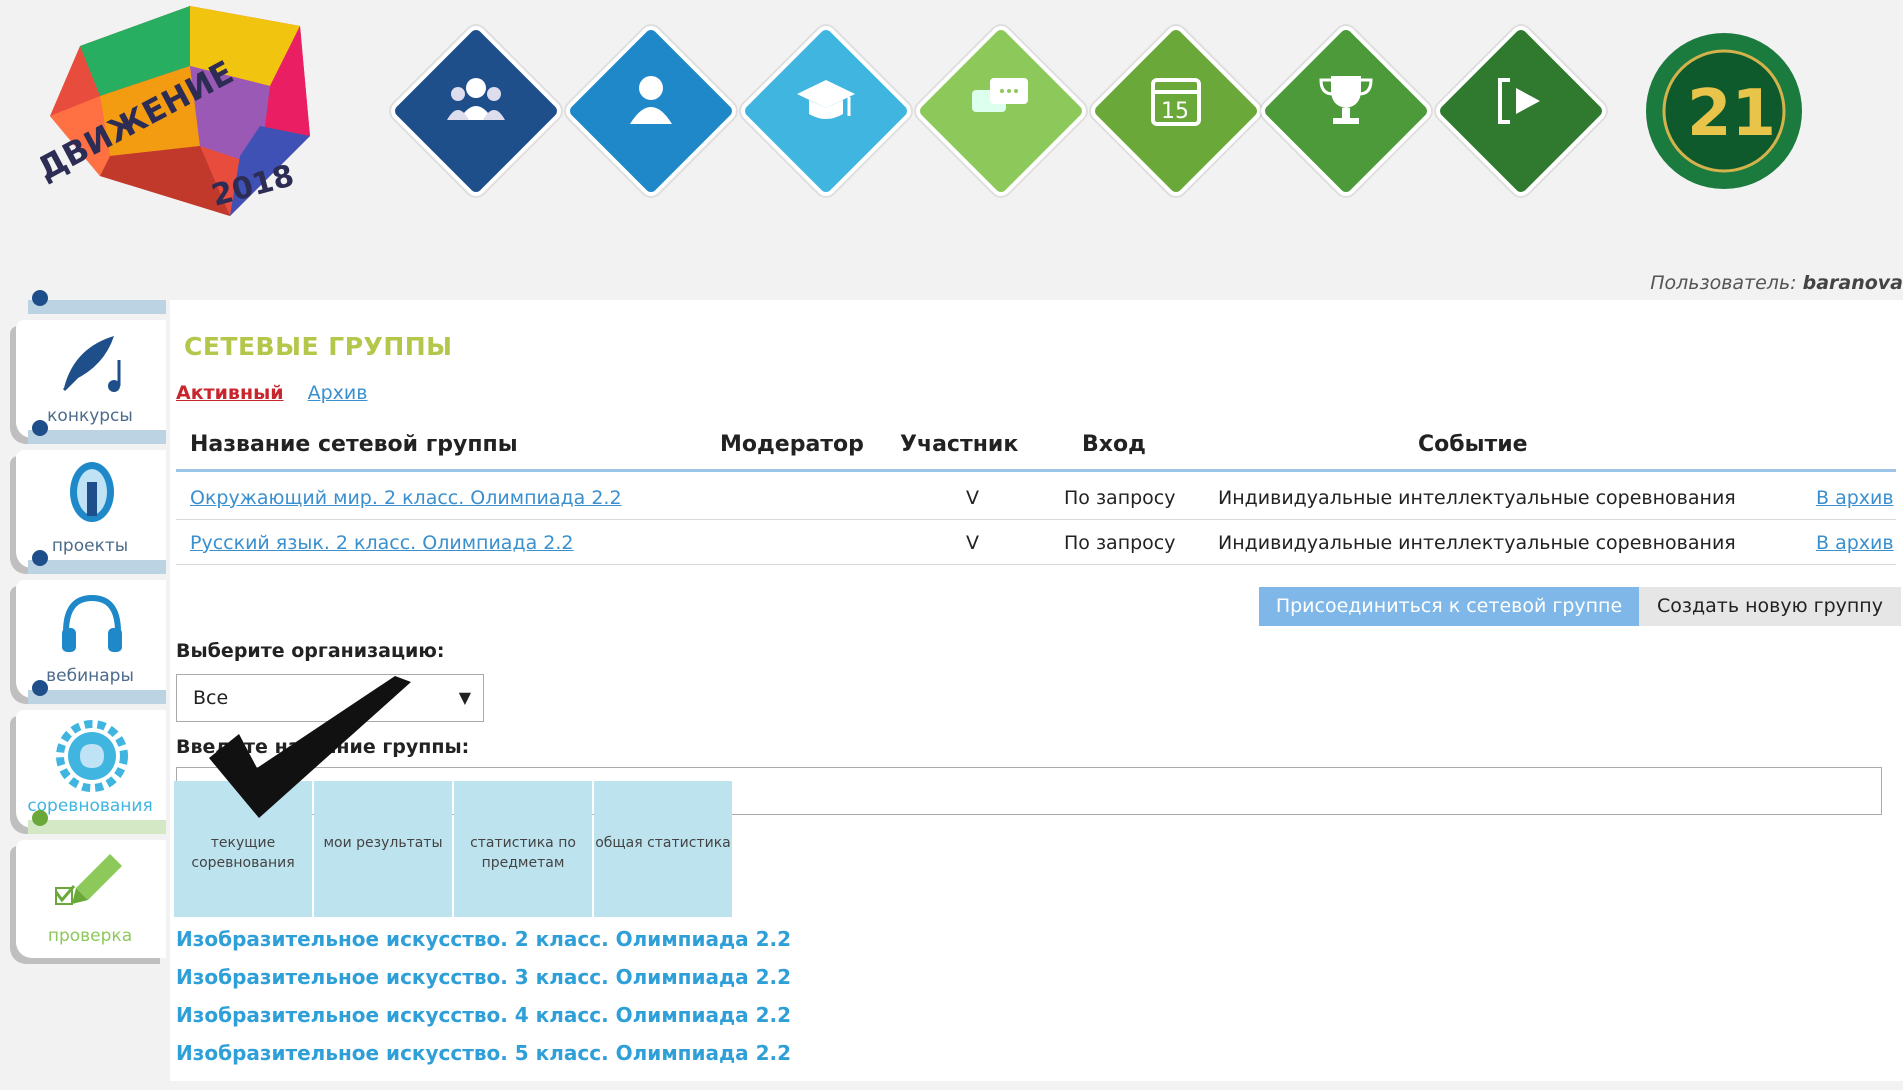 The width and height of the screenshot is (1903, 1090). Describe the element at coordinates (354, 444) in the screenshot. I see `col-name-header: Название сетевой группы` at that location.